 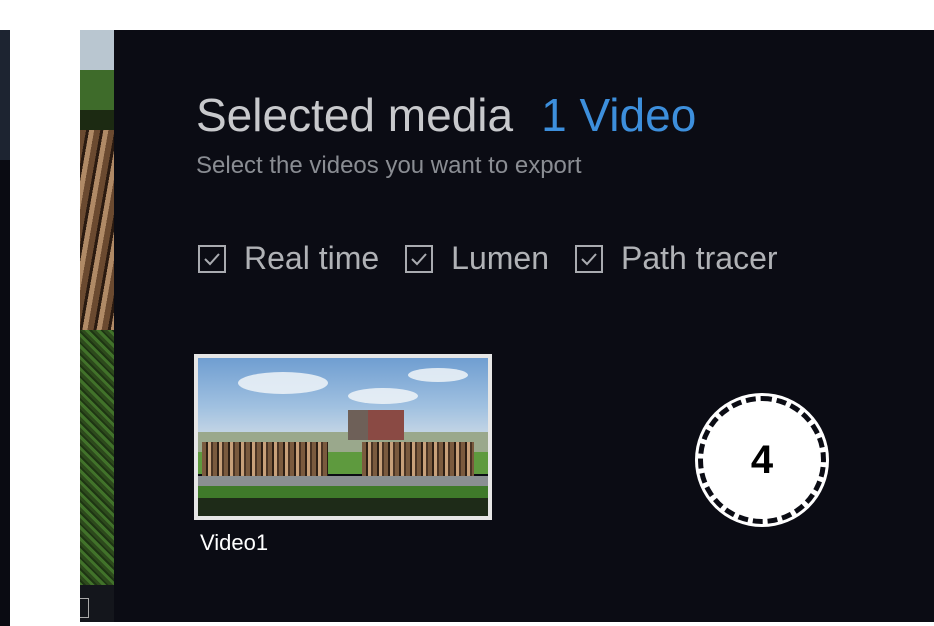 I want to click on media-count: 1 Video, so click(x=619, y=115).